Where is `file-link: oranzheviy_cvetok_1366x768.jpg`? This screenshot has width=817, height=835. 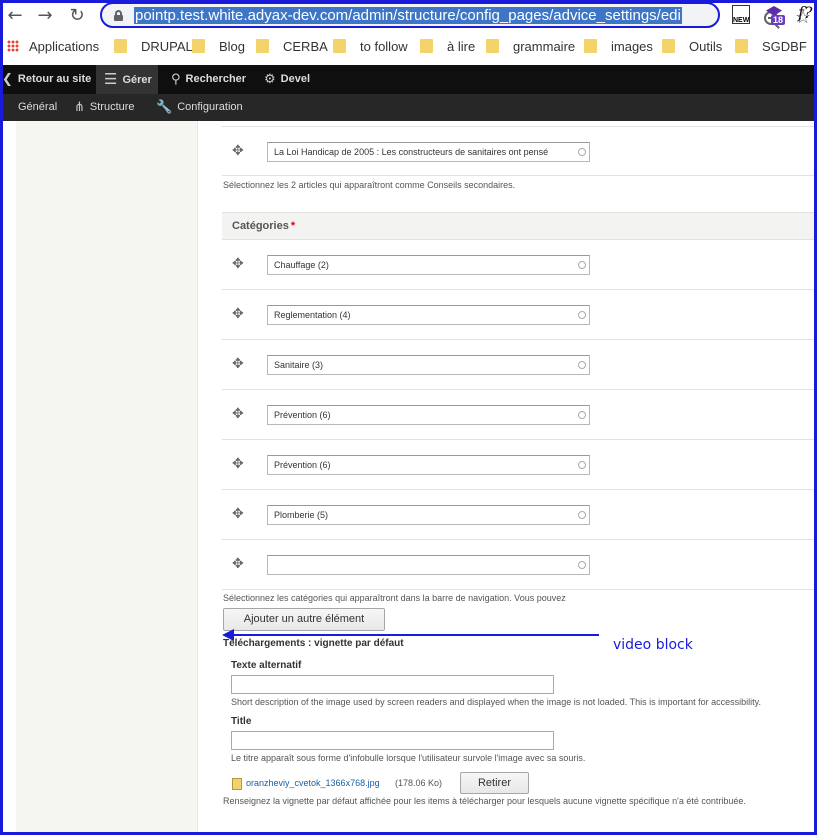 file-link: oranzheviy_cvetok_1366x768.jpg is located at coordinates (313, 783).